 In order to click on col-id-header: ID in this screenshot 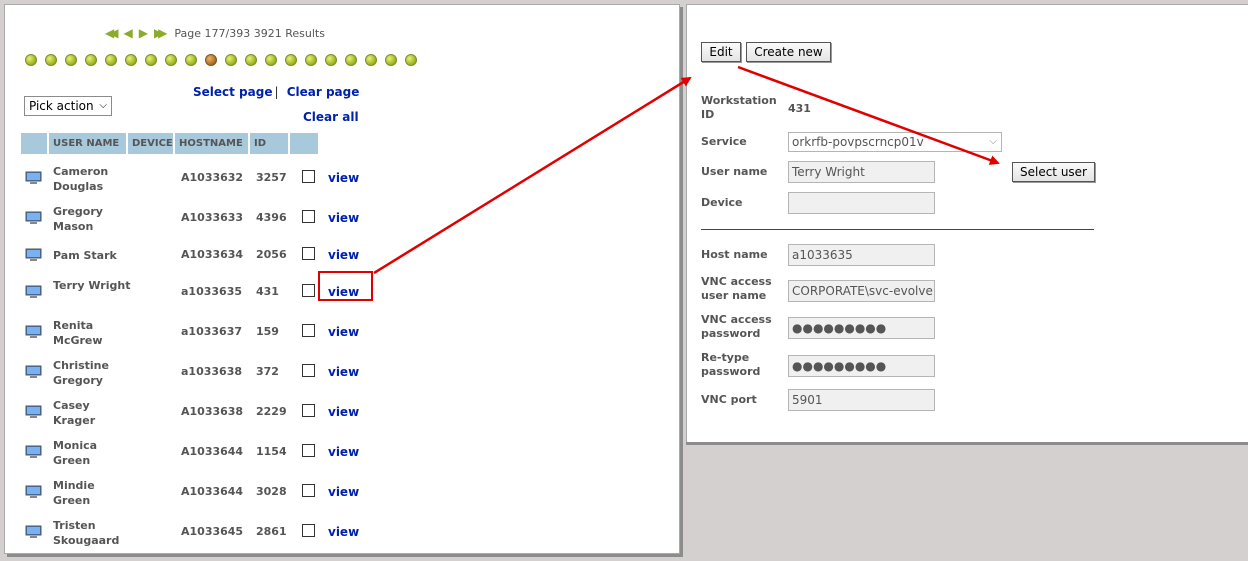, I will do `click(269, 143)`.